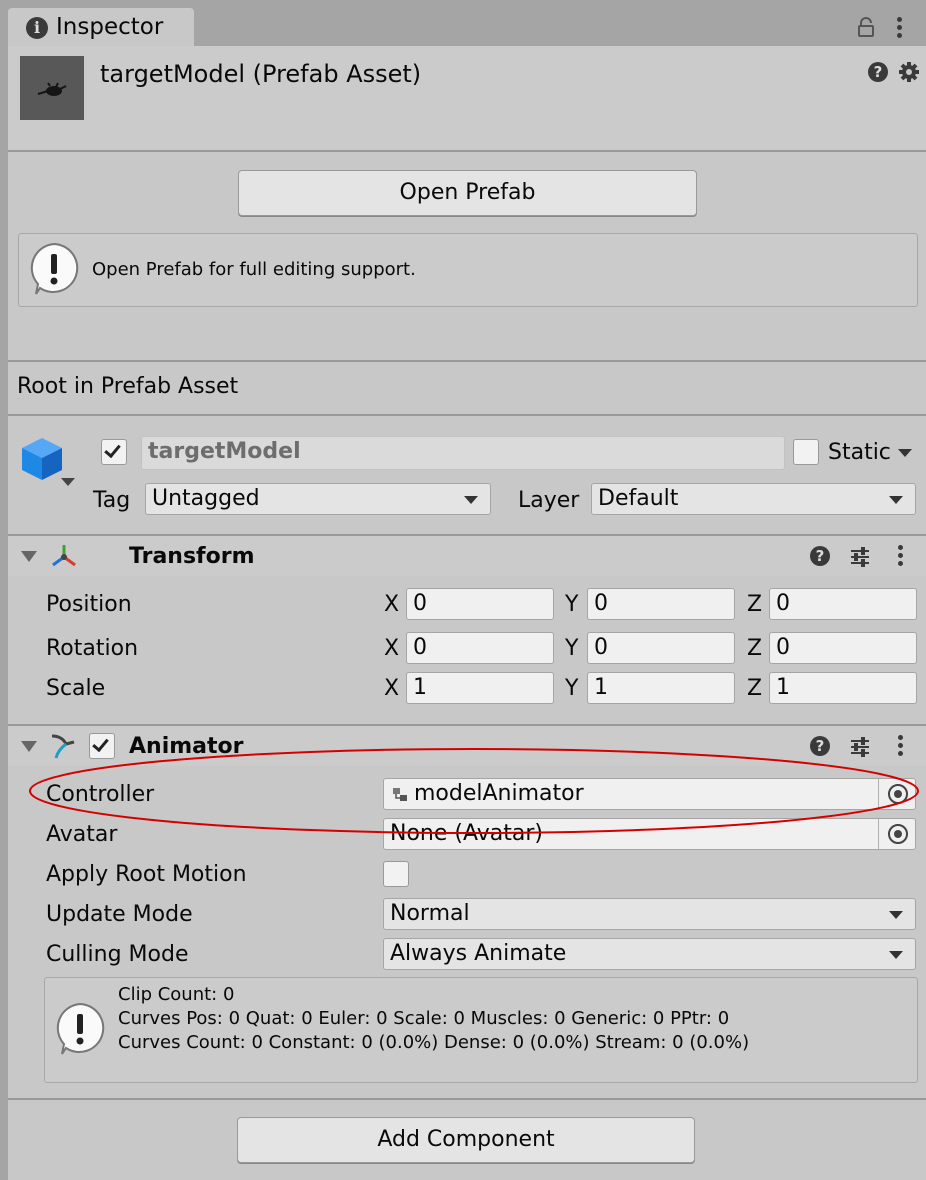 Image resolution: width=926 pixels, height=1180 pixels. Describe the element at coordinates (571, 604) in the screenshot. I see `position-y-axis: Y` at that location.